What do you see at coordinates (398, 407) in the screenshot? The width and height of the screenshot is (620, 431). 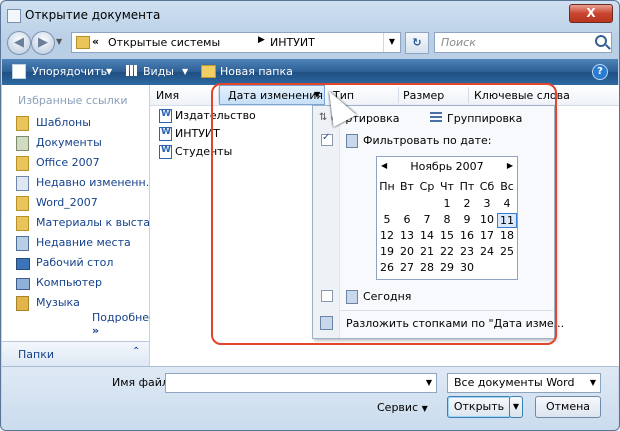 I see `service-label: Сервис` at bounding box center [398, 407].